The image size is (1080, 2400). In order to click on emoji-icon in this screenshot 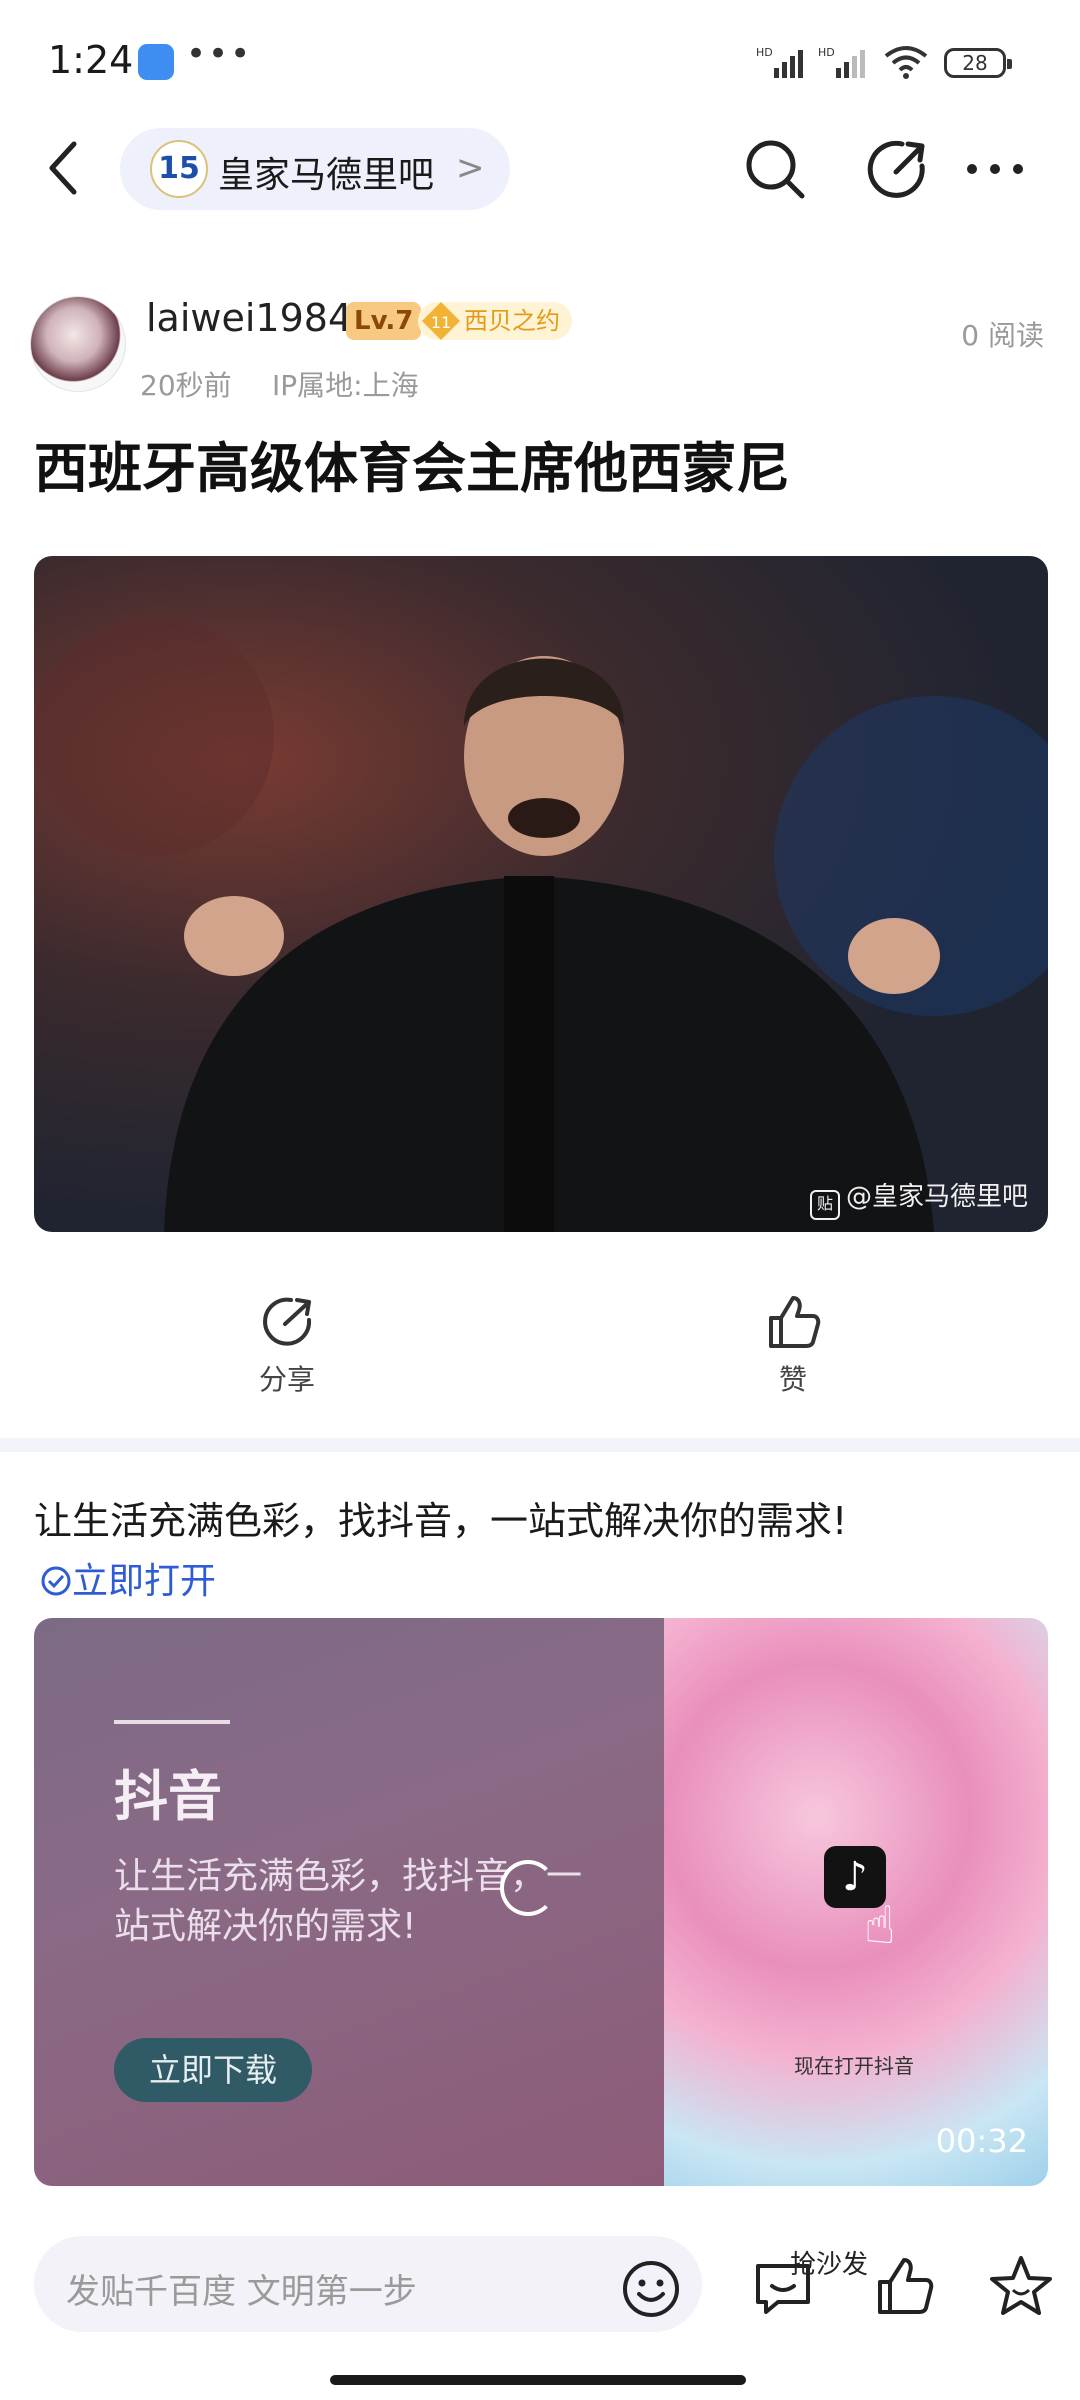, I will do `click(651, 2289)`.